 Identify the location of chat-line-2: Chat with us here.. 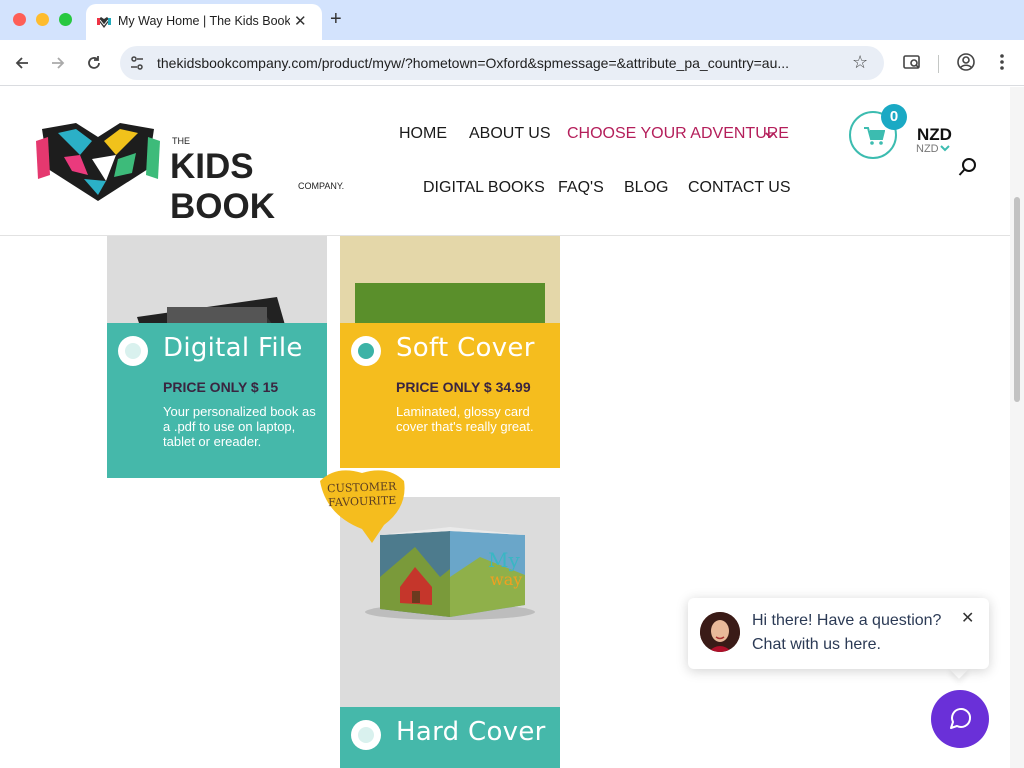
(816, 644).